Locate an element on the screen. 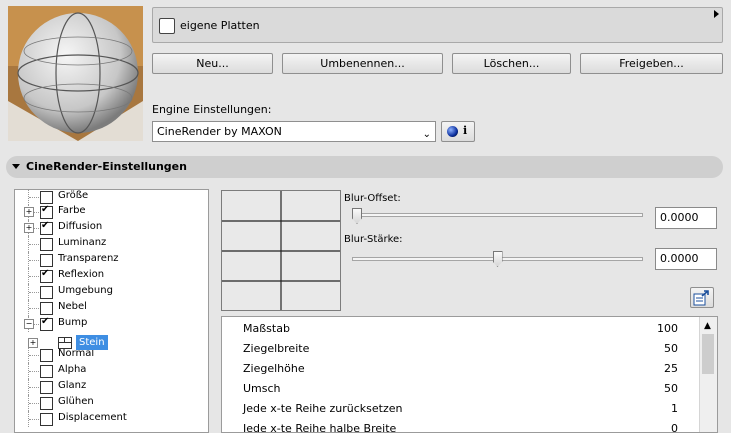  section-header: CineRender-Einstellungen is located at coordinates (364, 167).